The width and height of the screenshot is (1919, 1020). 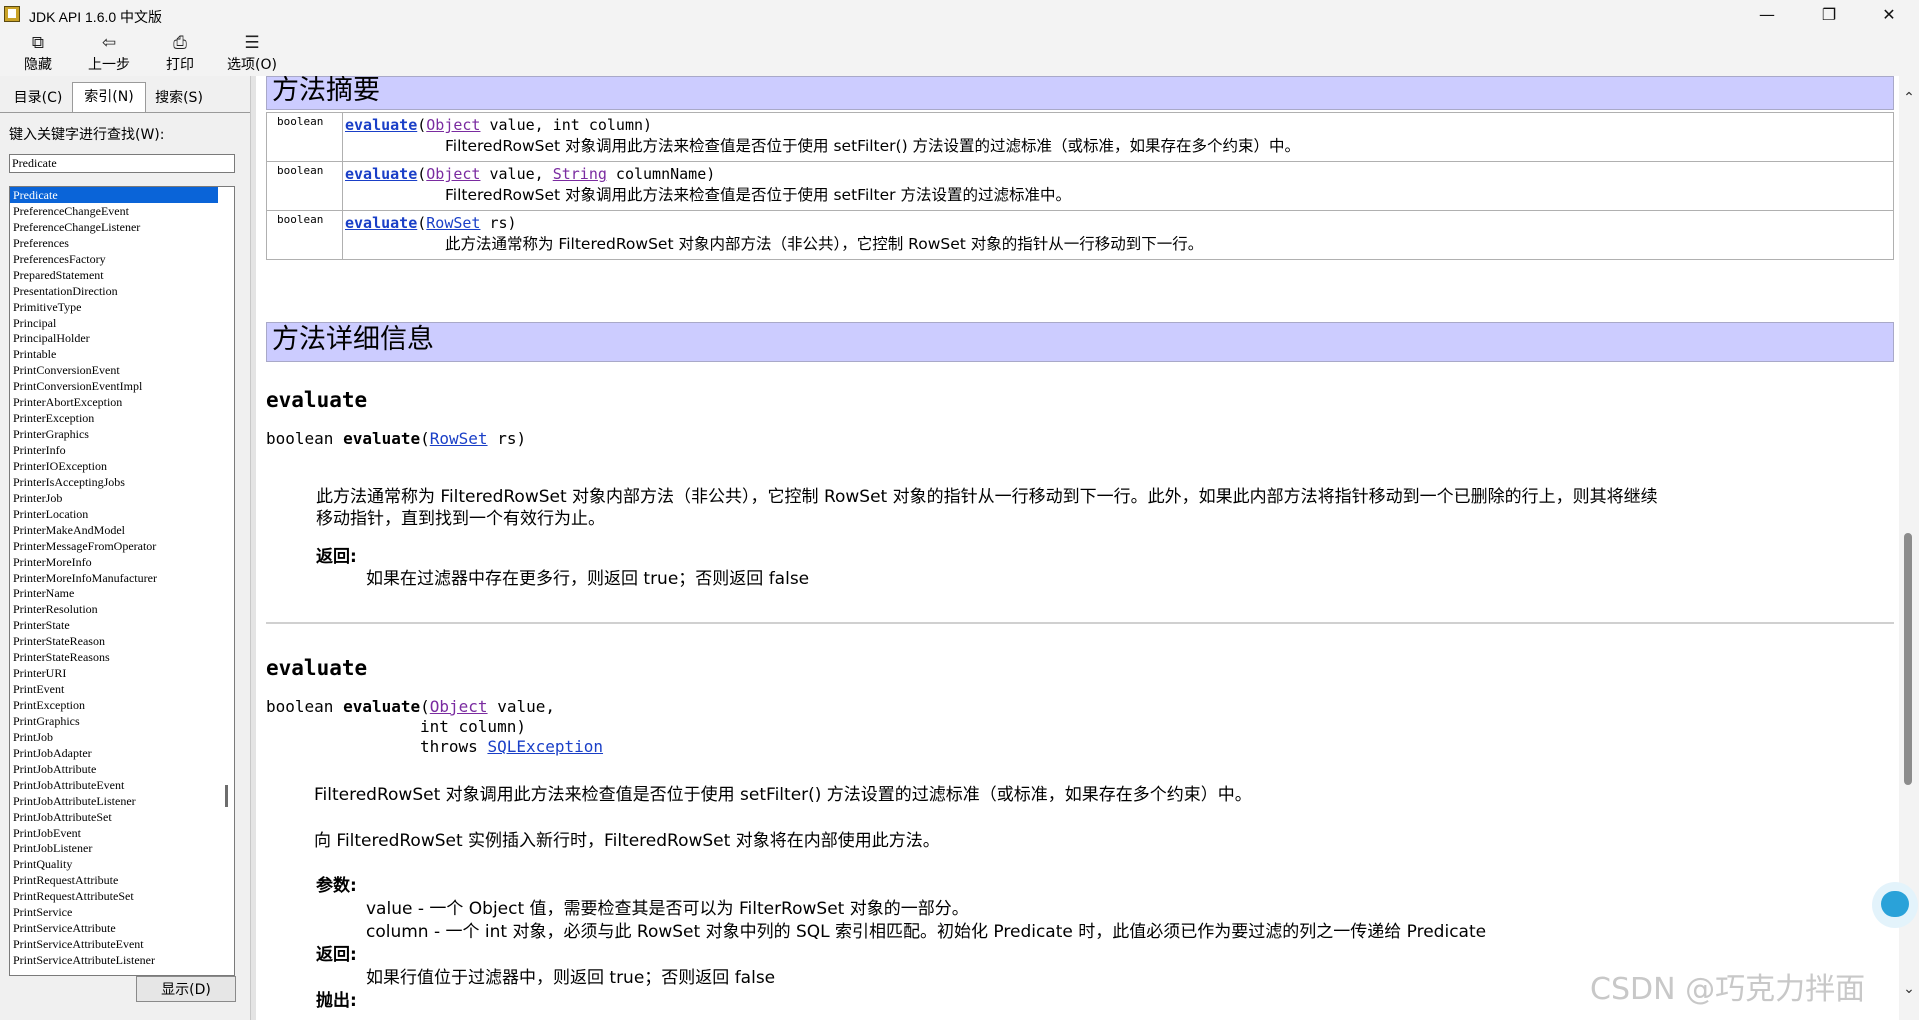 What do you see at coordinates (179, 98) in the screenshot?
I see `tab-search: 搜索(S)` at bounding box center [179, 98].